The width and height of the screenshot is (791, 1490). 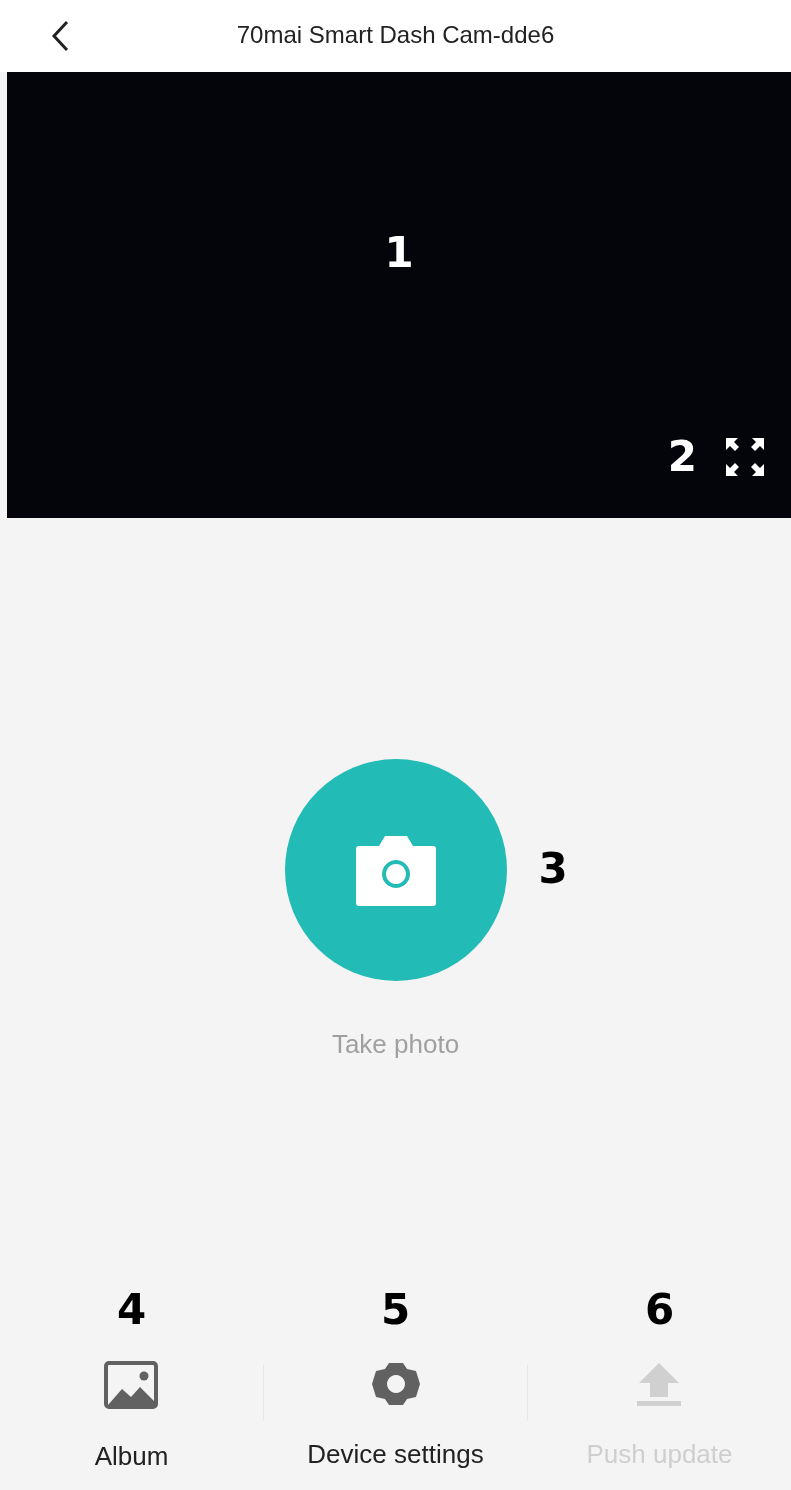 What do you see at coordinates (131, 1310) in the screenshot?
I see `callout-number: 4` at bounding box center [131, 1310].